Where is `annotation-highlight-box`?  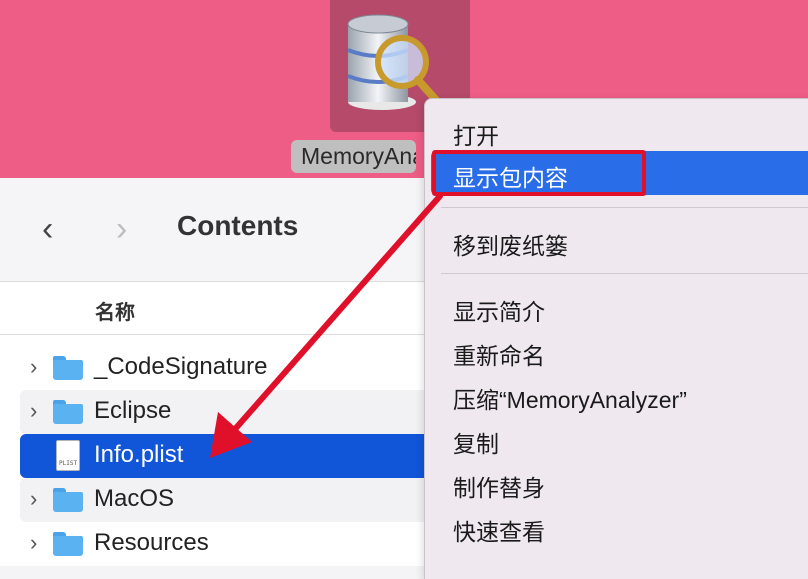
annotation-highlight-box is located at coordinates (539, 173).